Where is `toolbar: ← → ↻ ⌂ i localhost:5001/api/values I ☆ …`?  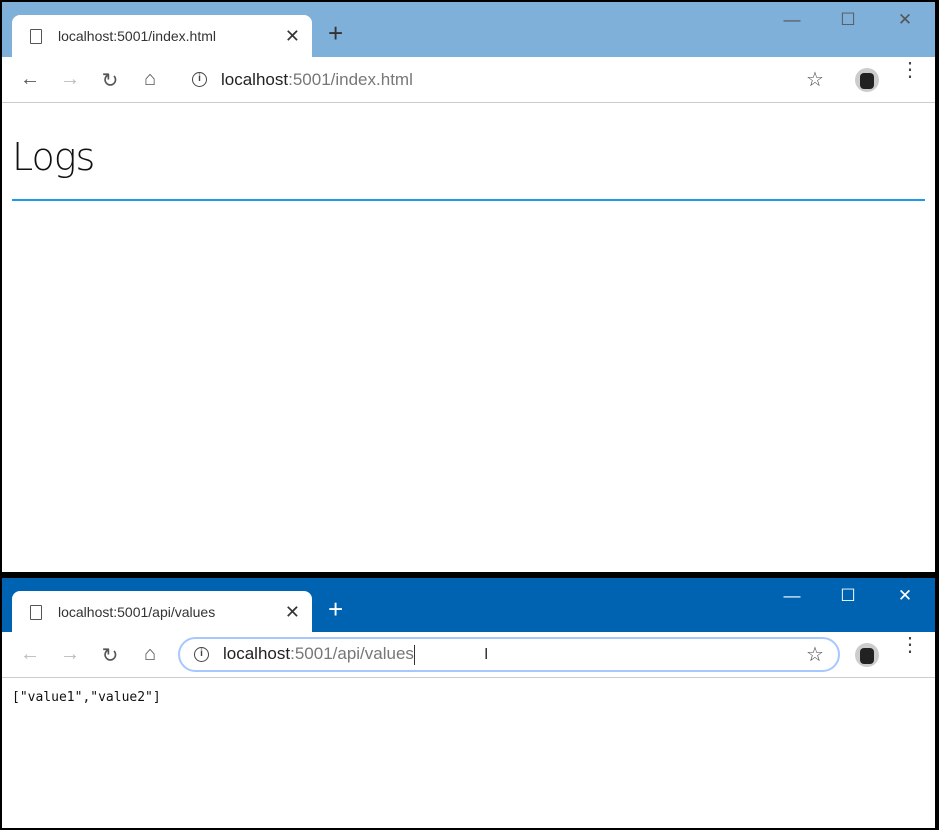 toolbar: ← → ↻ ⌂ i localhost:5001/api/values I ☆ … is located at coordinates (468, 655).